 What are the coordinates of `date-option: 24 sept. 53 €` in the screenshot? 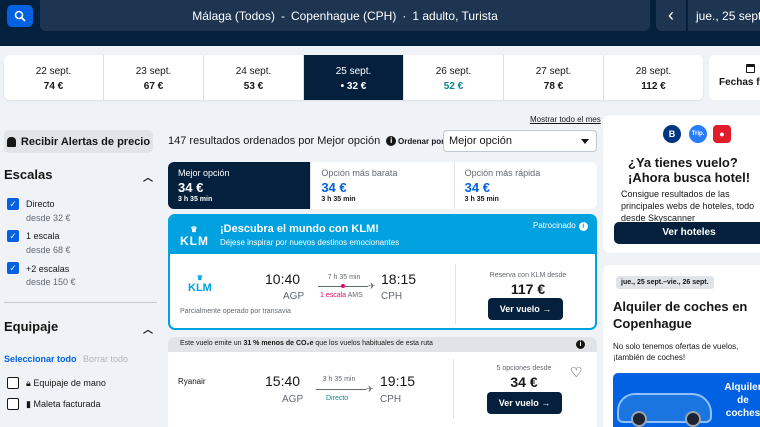 It's located at (254, 77).